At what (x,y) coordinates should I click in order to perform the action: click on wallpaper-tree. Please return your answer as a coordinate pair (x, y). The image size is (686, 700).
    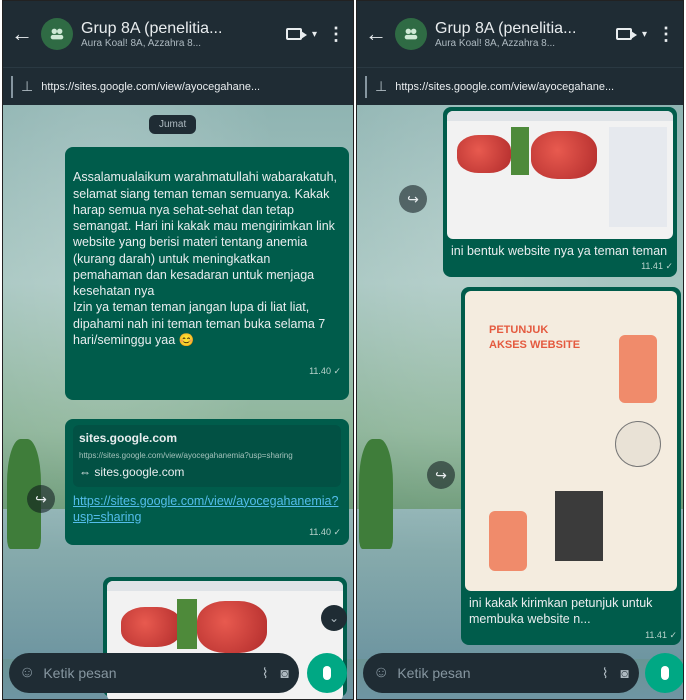
    Looking at the image, I should click on (376, 494).